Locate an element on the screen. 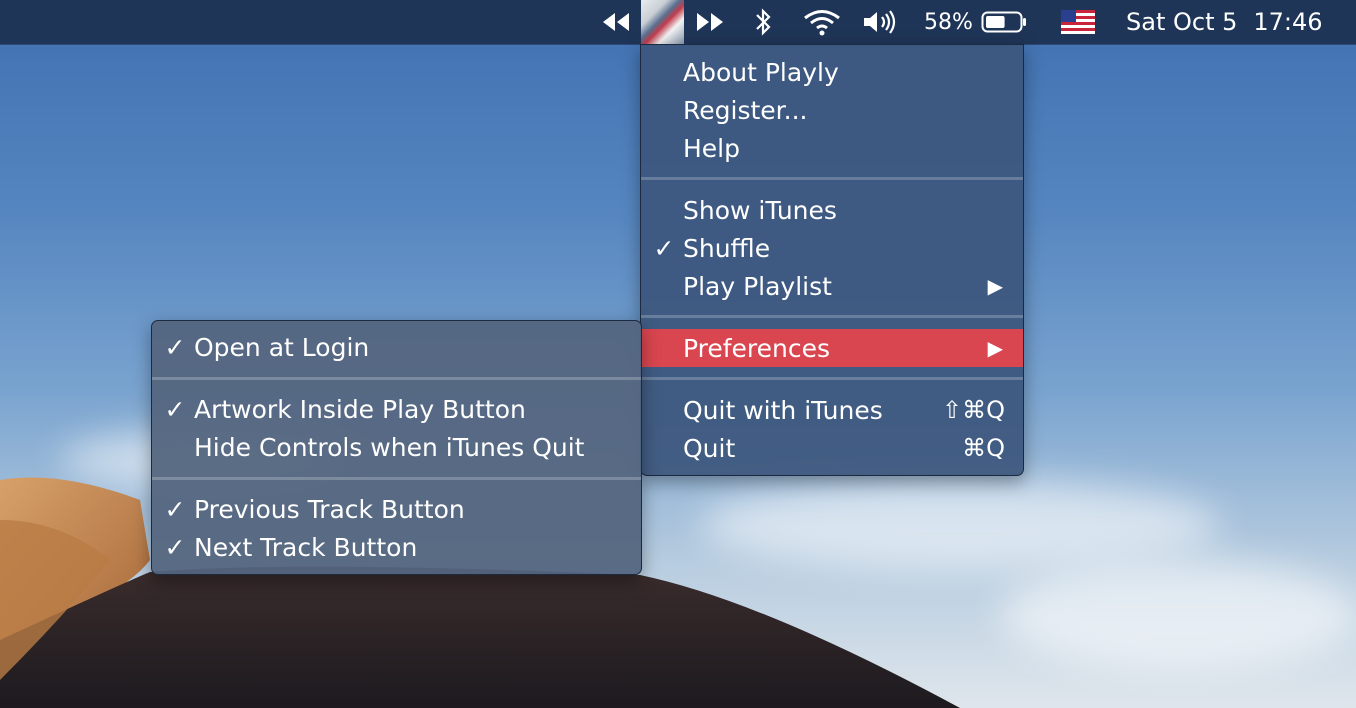 The width and height of the screenshot is (1356, 708). menu-item-artwork-inside-play: ✓ Artwork Inside Play Button is located at coordinates (396, 409).